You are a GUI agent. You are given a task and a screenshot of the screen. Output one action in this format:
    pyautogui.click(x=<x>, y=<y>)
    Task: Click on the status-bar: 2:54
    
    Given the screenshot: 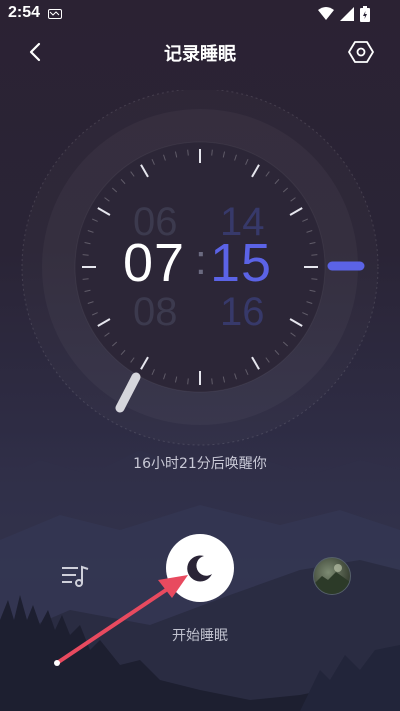 What is the action you would take?
    pyautogui.click(x=200, y=14)
    